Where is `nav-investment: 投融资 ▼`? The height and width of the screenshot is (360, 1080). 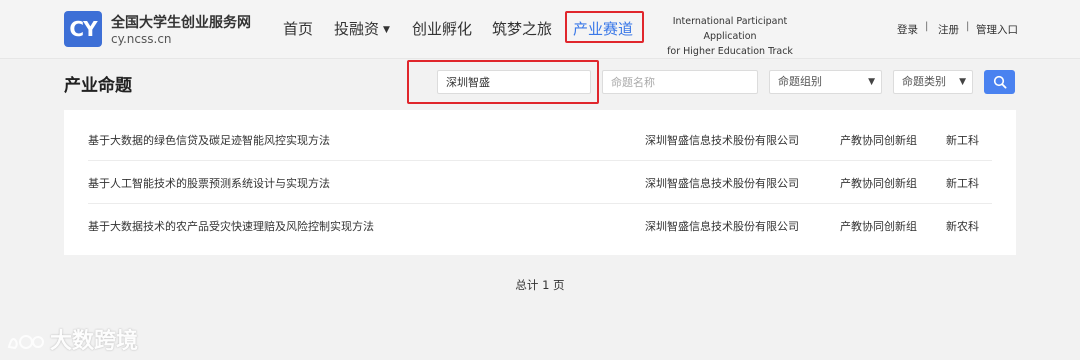 nav-investment: 投融资 ▼ is located at coordinates (362, 28).